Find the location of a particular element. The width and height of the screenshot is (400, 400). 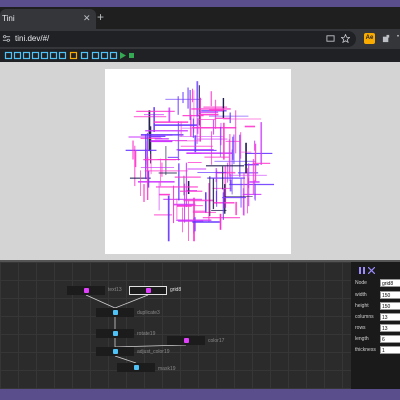

app-toolbar is located at coordinates (200, 55).